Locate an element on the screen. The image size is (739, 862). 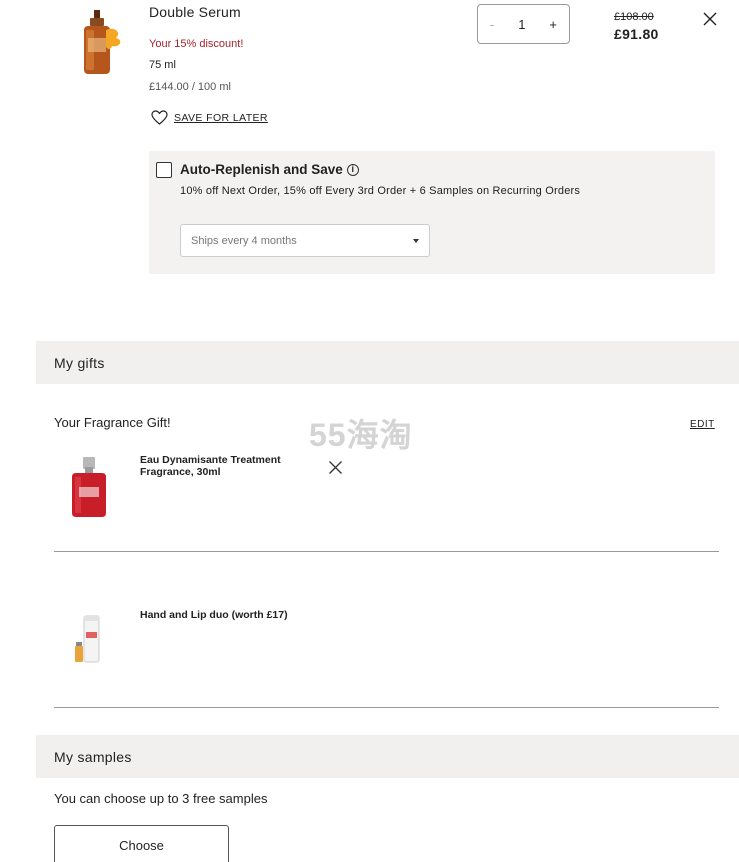
gifts-section-title: My gifts is located at coordinates (79, 362).